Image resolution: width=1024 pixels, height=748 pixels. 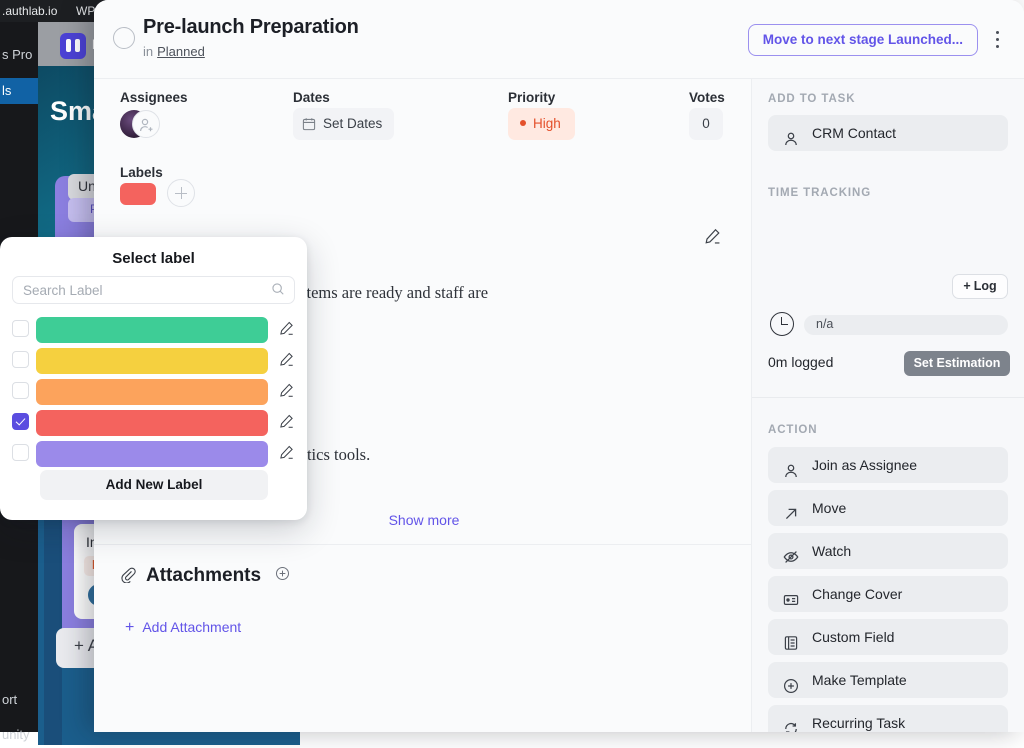 What do you see at coordinates (858, 723) in the screenshot?
I see `action-label: Recurring Task` at bounding box center [858, 723].